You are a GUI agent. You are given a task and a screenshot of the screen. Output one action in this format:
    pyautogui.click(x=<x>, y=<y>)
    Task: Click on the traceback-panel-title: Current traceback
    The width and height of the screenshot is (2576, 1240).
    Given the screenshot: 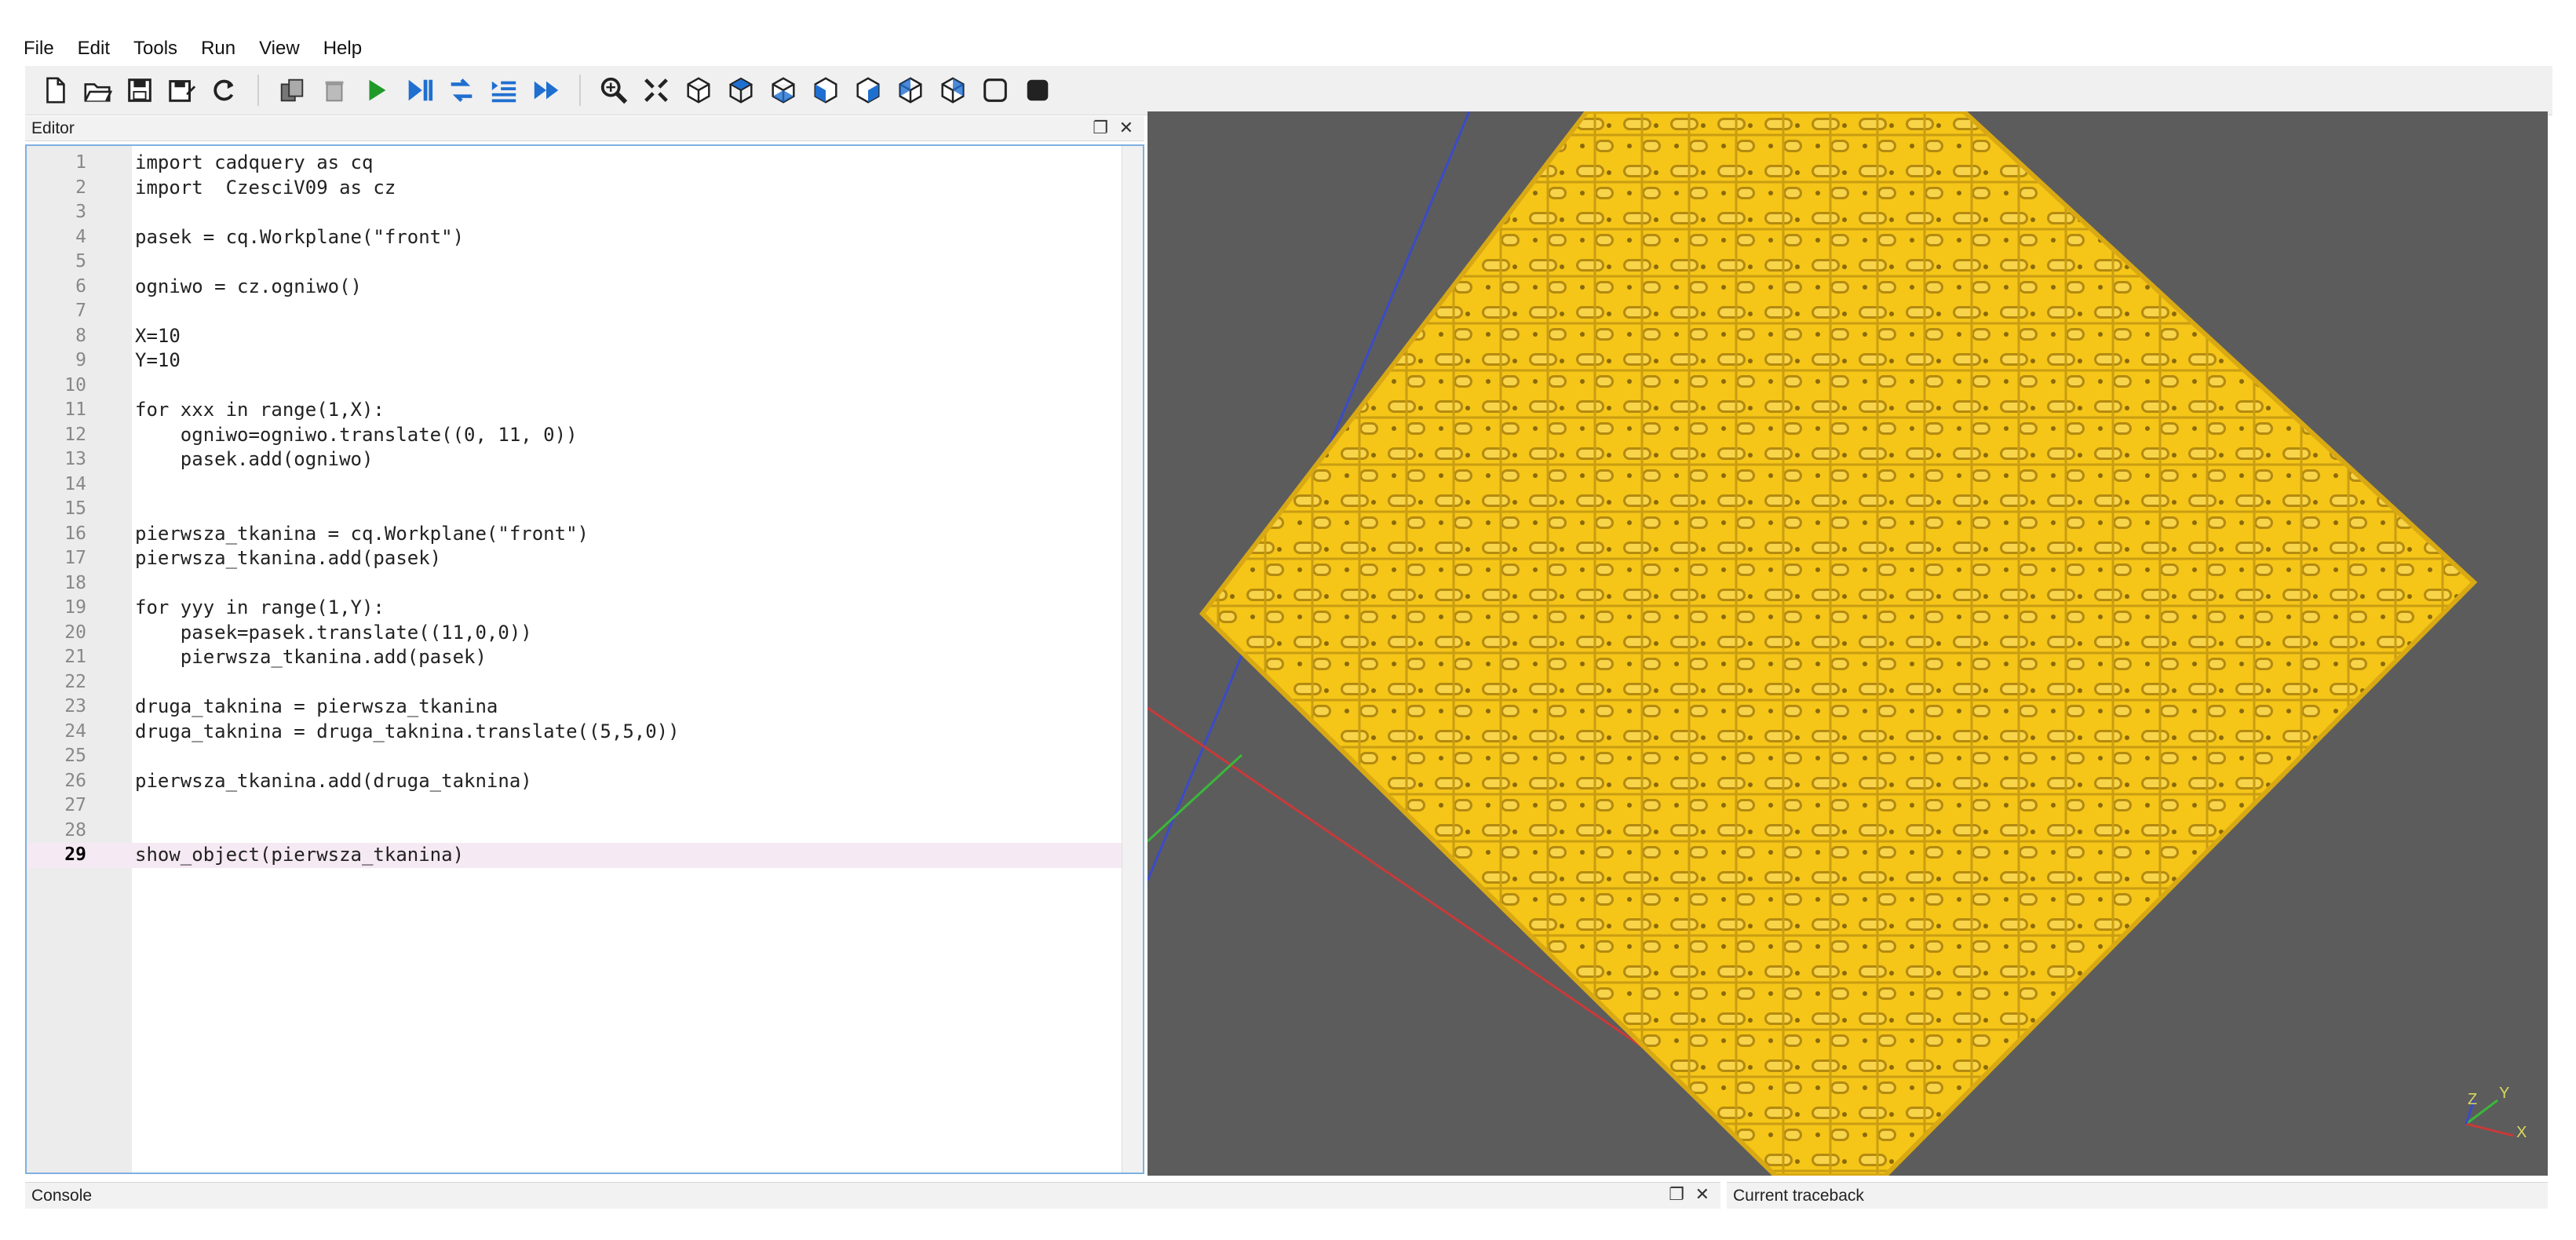 What is the action you would take?
    pyautogui.click(x=2137, y=1195)
    